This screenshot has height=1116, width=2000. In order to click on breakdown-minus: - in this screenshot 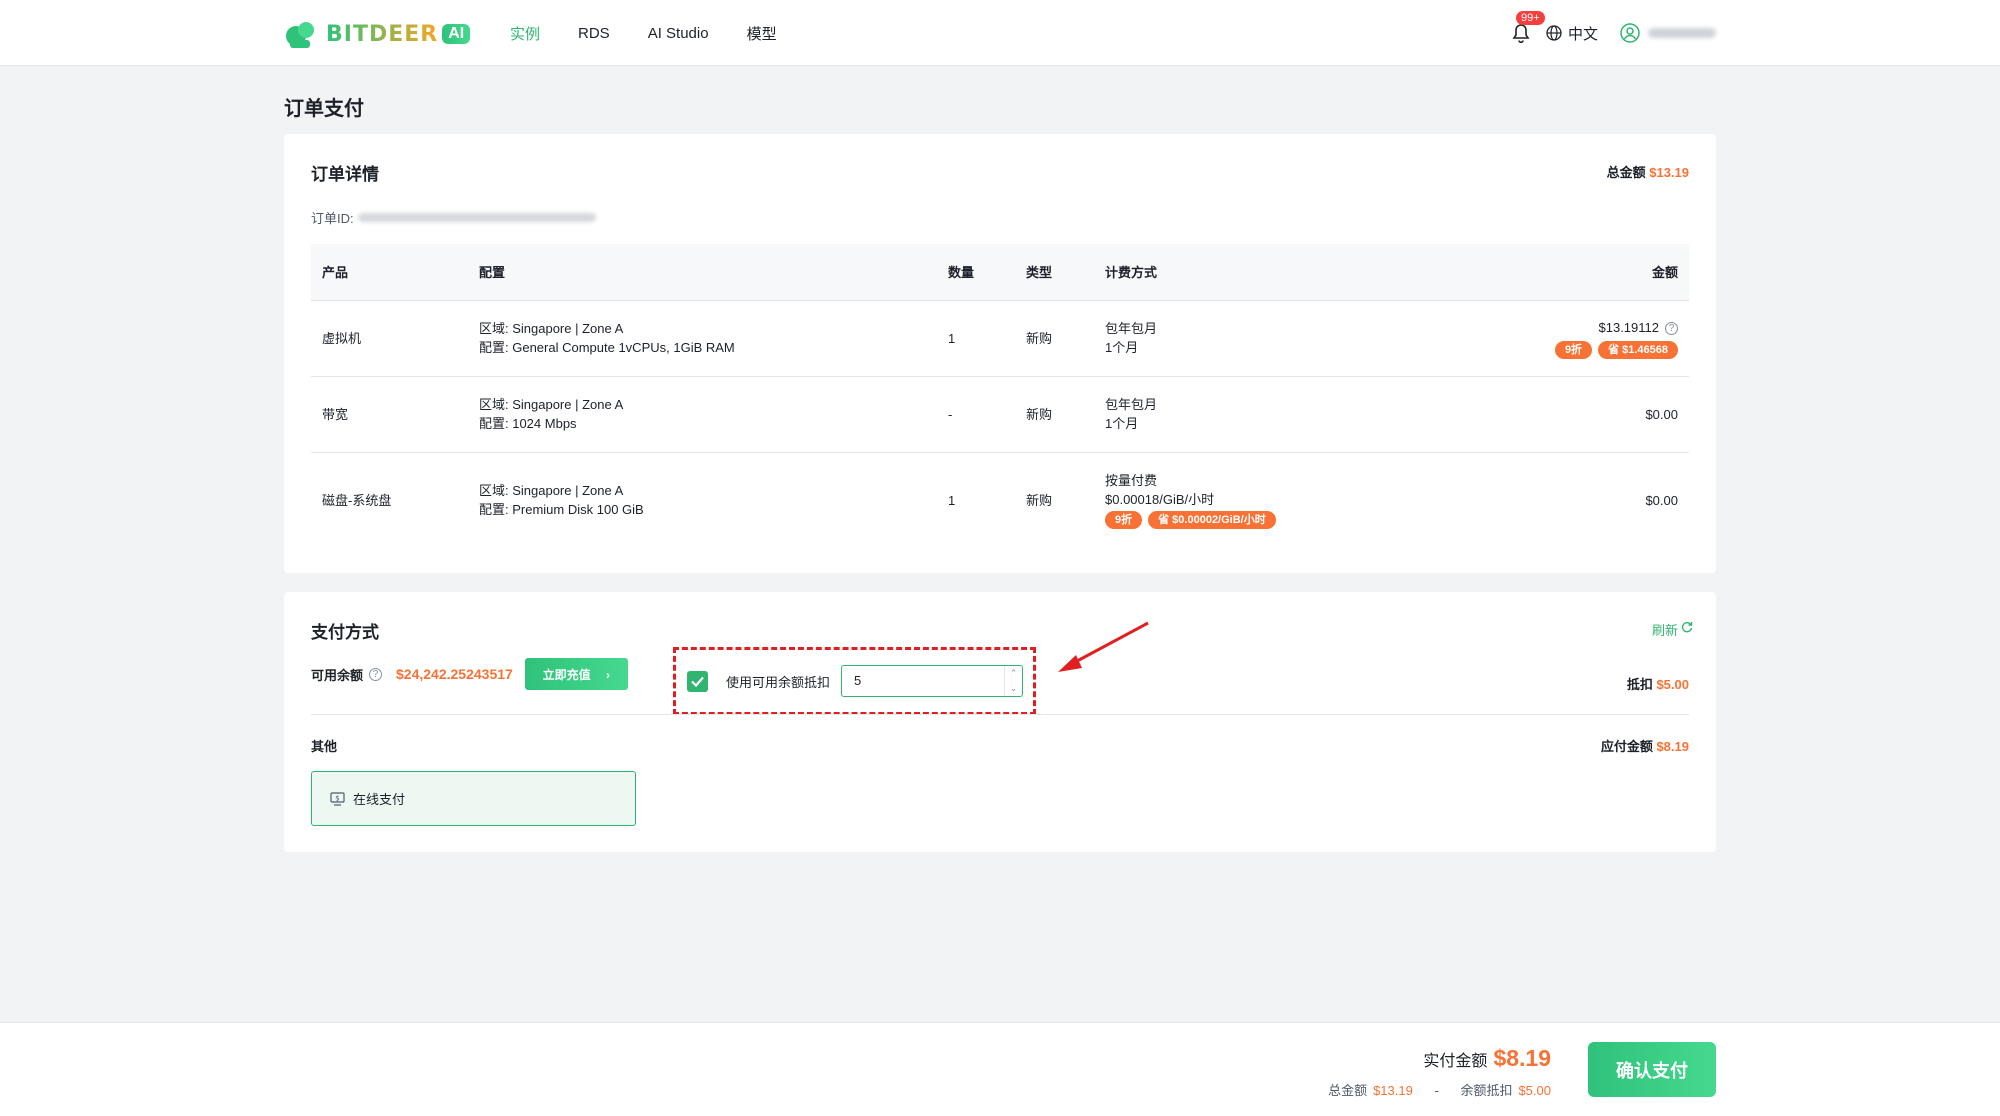, I will do `click(1436, 1090)`.